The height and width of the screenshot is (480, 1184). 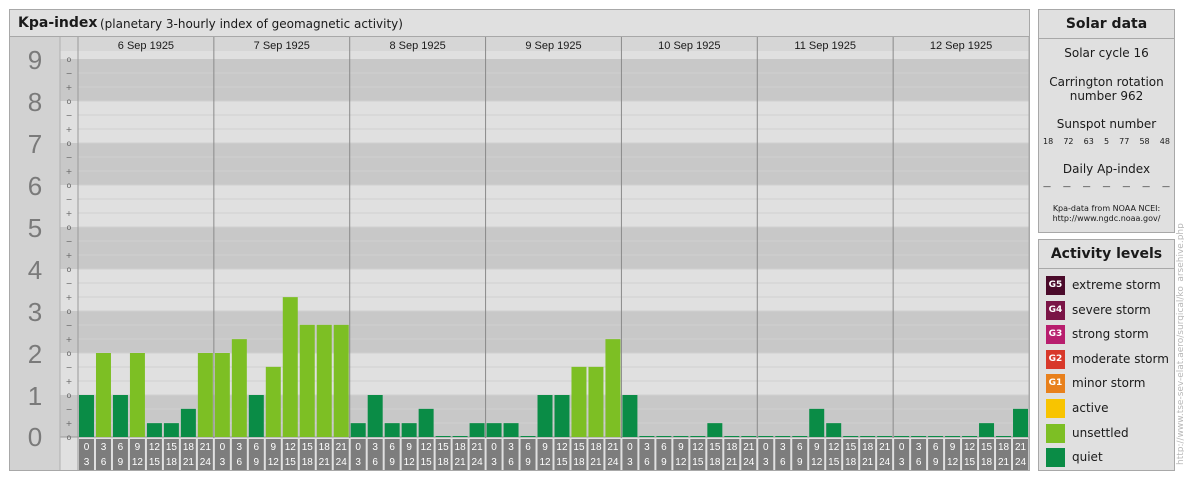 What do you see at coordinates (1124, 141) in the screenshot?
I see `sunspot-value: 77` at bounding box center [1124, 141].